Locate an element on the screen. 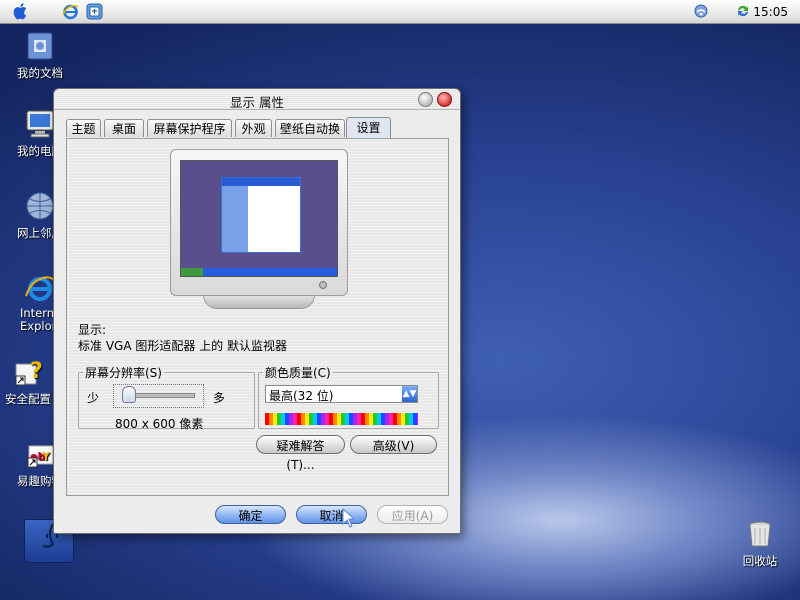 The height and width of the screenshot is (600, 800). minimize-button is located at coordinates (425, 99).